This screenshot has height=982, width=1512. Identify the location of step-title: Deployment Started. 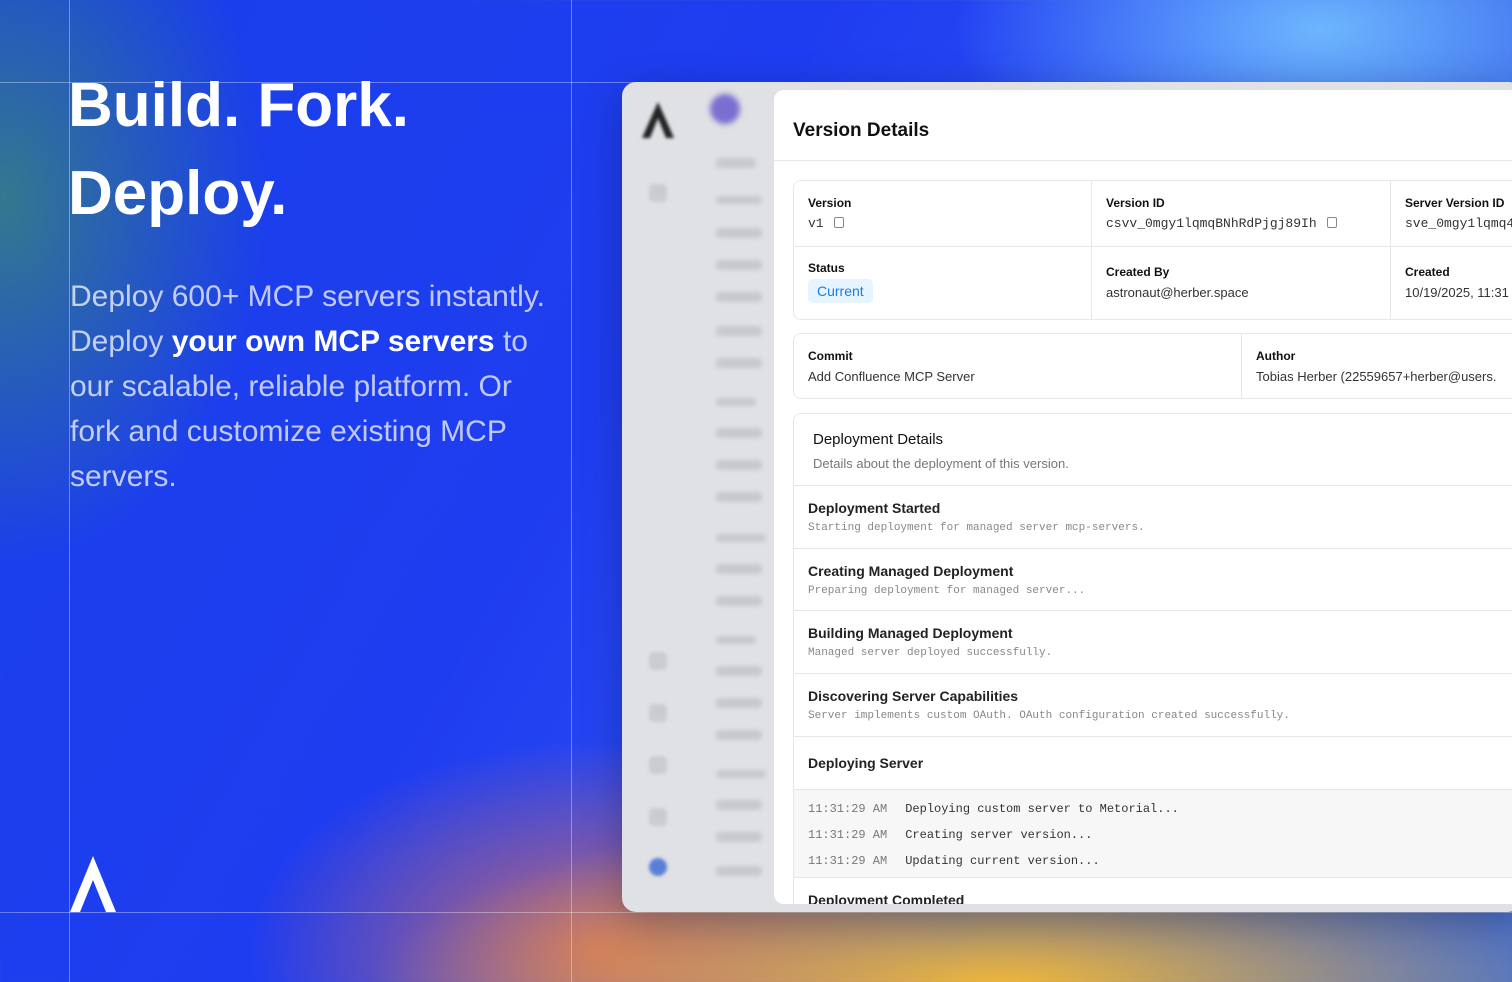
(874, 508).